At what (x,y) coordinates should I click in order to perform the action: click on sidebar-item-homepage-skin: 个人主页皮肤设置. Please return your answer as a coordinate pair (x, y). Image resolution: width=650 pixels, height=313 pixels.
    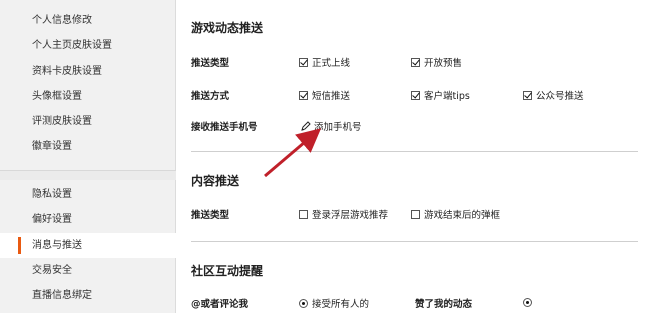
    Looking at the image, I should click on (88, 45).